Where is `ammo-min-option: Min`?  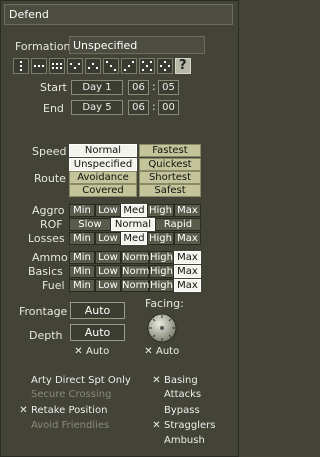 ammo-min-option: Min is located at coordinates (82, 257).